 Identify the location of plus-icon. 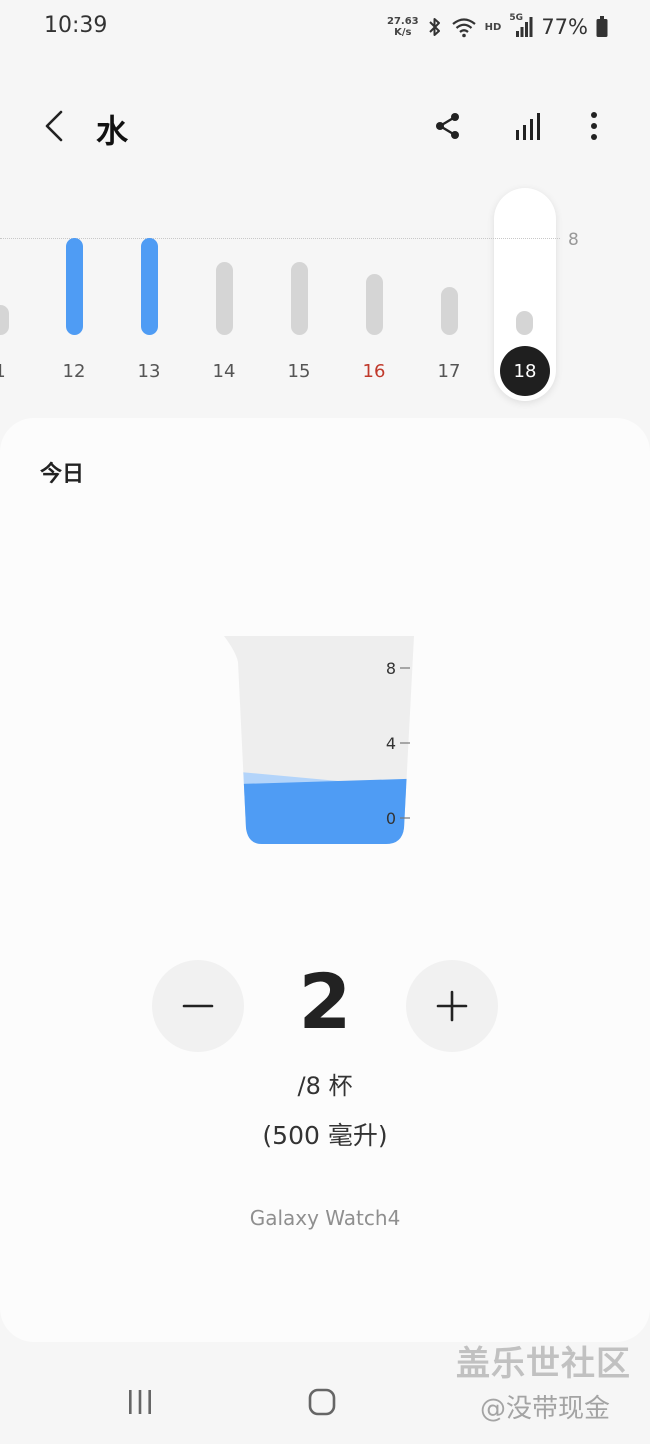
(452, 1006).